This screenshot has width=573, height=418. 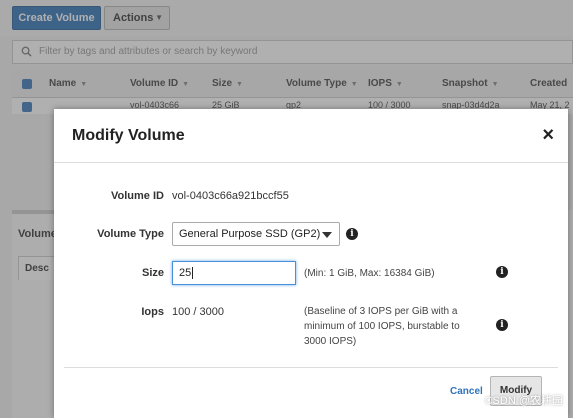 I want to click on volume-type-selected: General Purpose SSD (GP2), so click(x=250, y=234).